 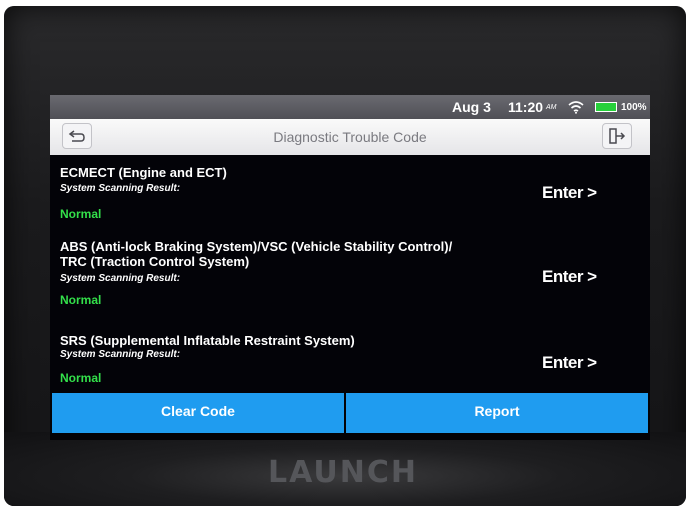 I want to click on page-title: Diagnostic Trouble Code, so click(x=350, y=137).